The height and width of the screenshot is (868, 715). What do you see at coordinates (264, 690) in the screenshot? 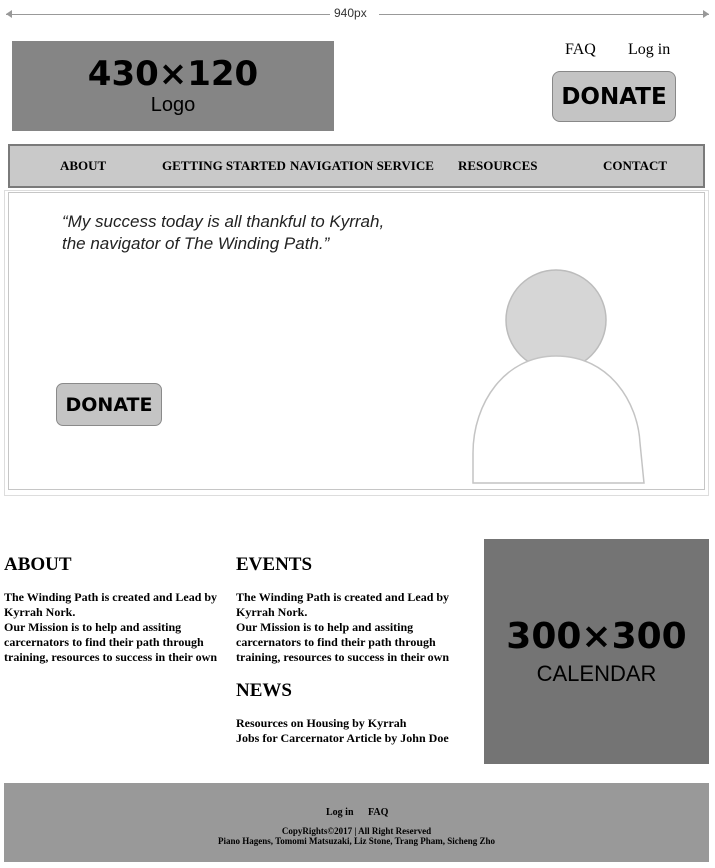
I see `news-heading: NEWS` at bounding box center [264, 690].